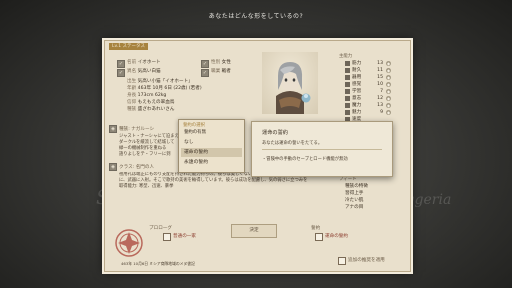  I want to click on profile-race: 種族 盛ざわあれいさん, so click(151, 109).